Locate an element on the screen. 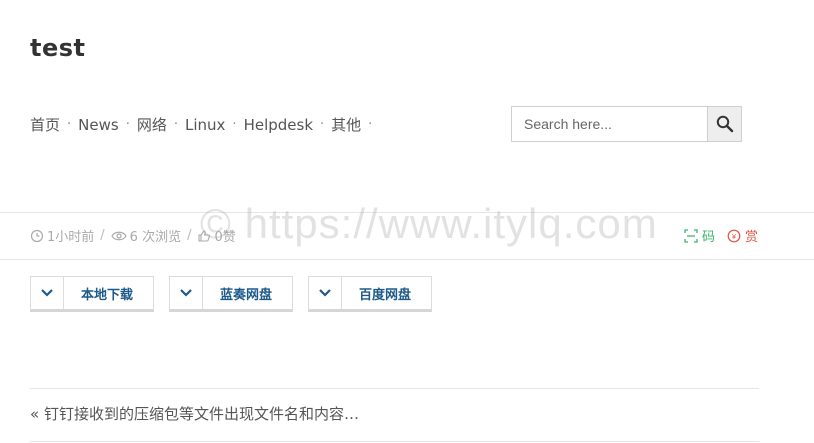  qr-scan-icon is located at coordinates (691, 235).